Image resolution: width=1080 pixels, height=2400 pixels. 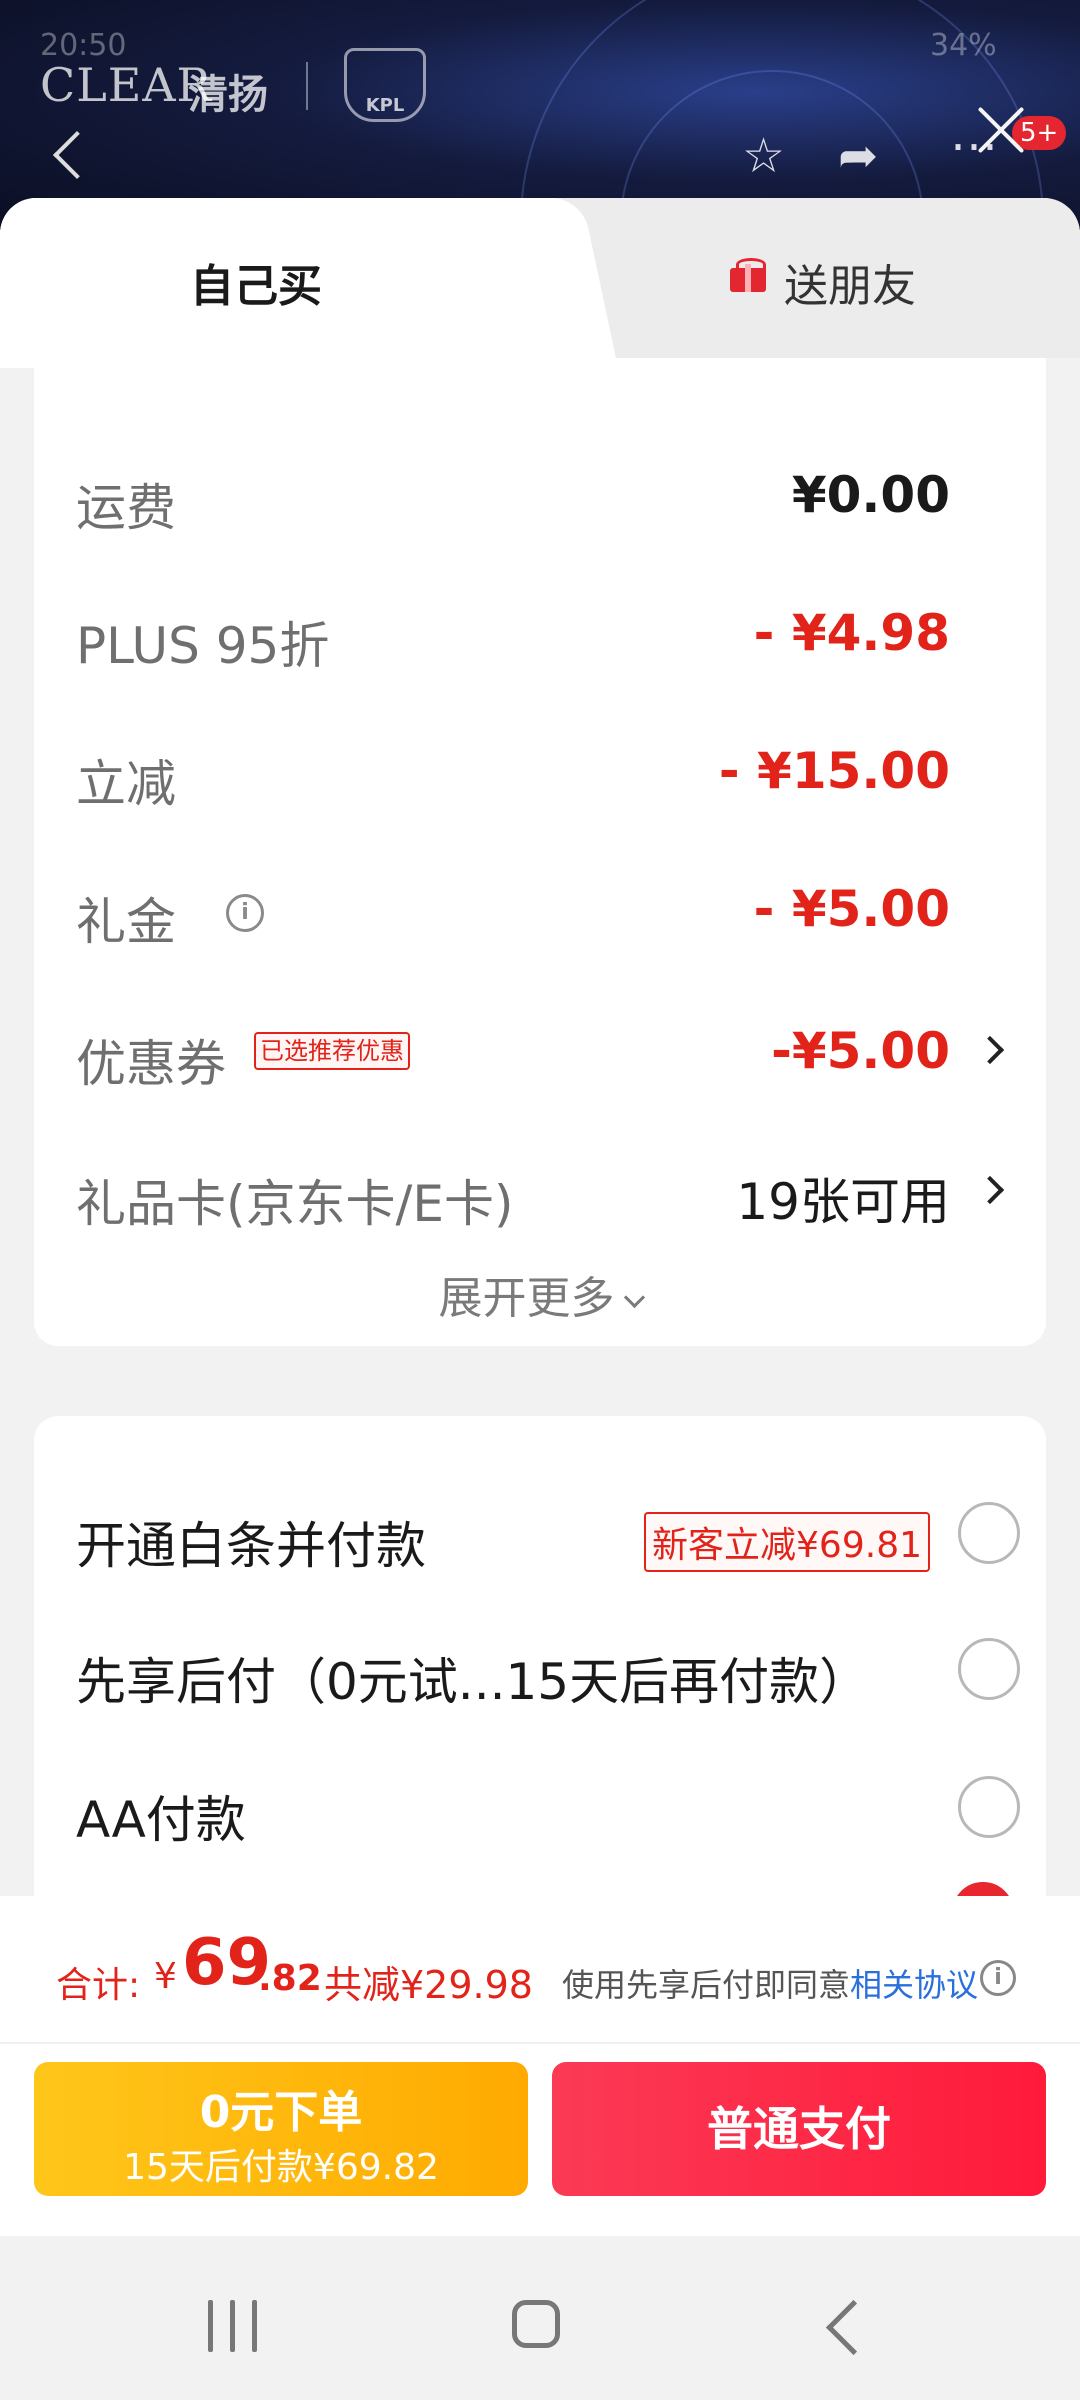 I want to click on expand-more-button: 展开更多, so click(x=540, y=1294).